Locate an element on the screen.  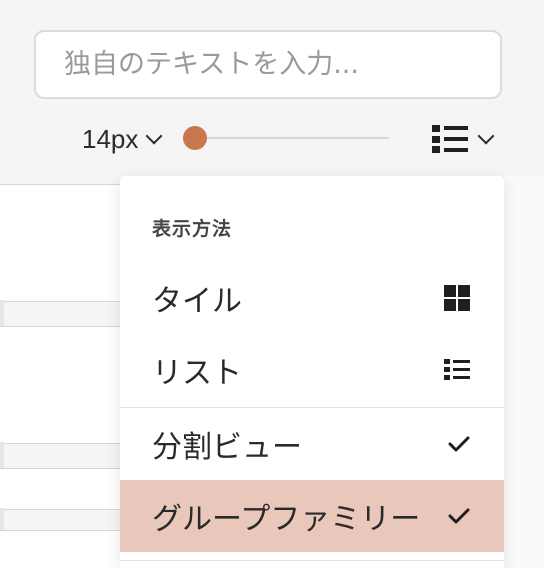
list-icon is located at coordinates (457, 369).